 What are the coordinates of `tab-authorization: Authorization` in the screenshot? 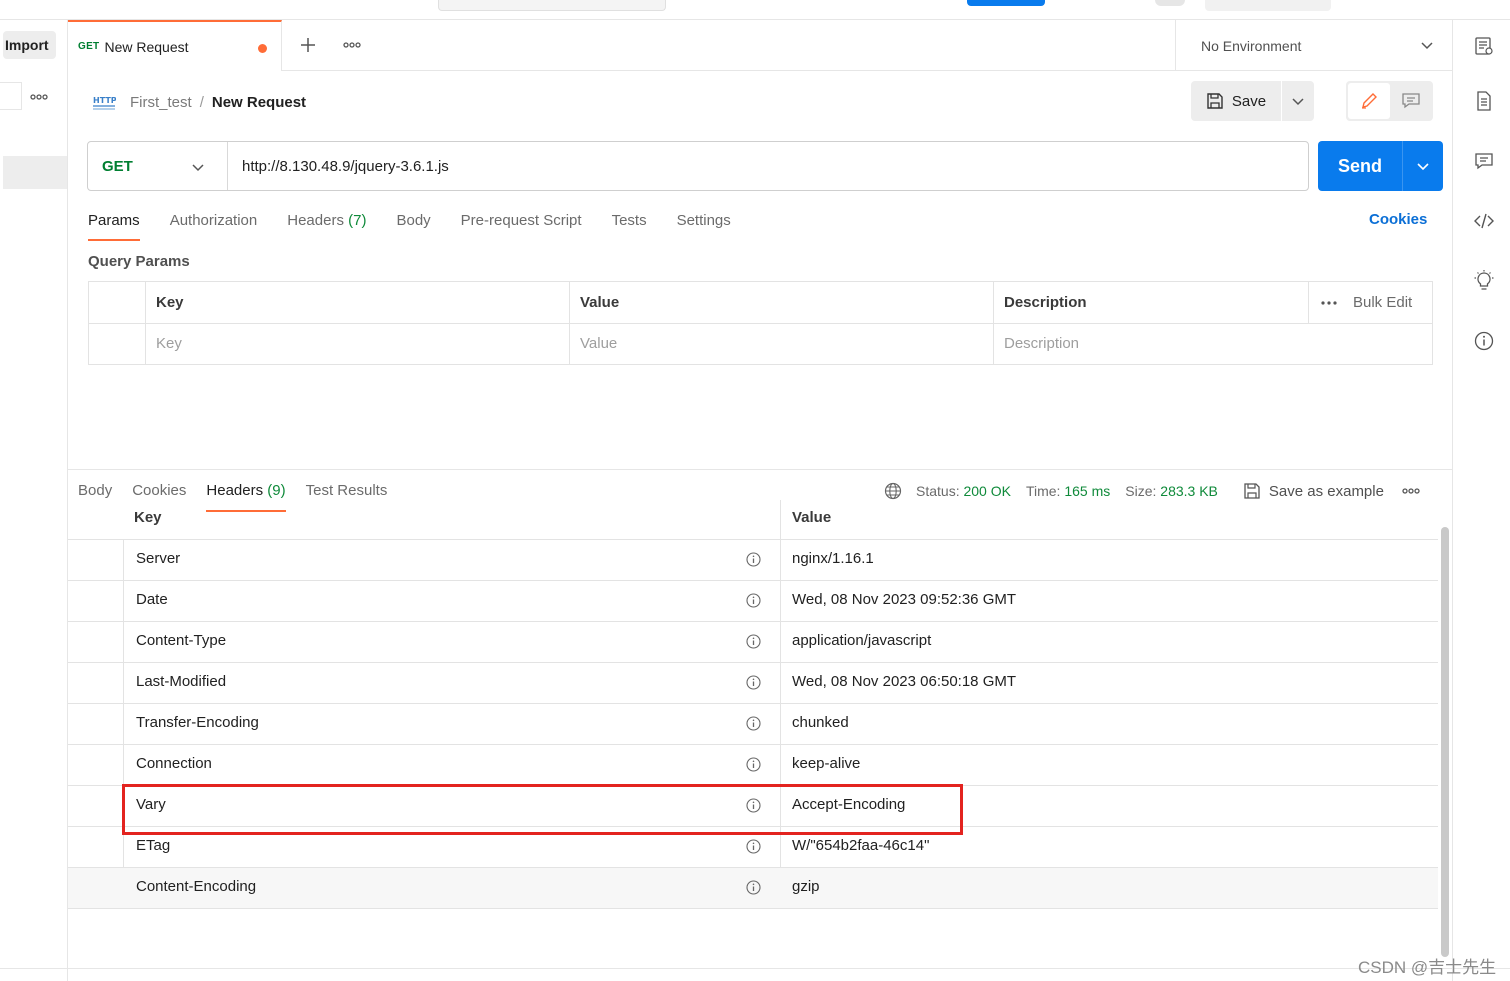 It's located at (214, 224).